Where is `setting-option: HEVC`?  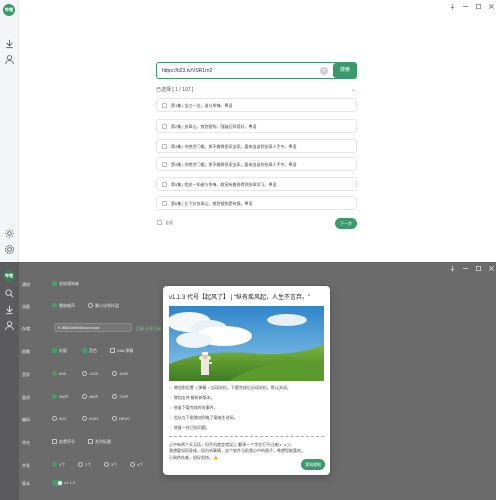 setting-option: HEVC is located at coordinates (121, 419).